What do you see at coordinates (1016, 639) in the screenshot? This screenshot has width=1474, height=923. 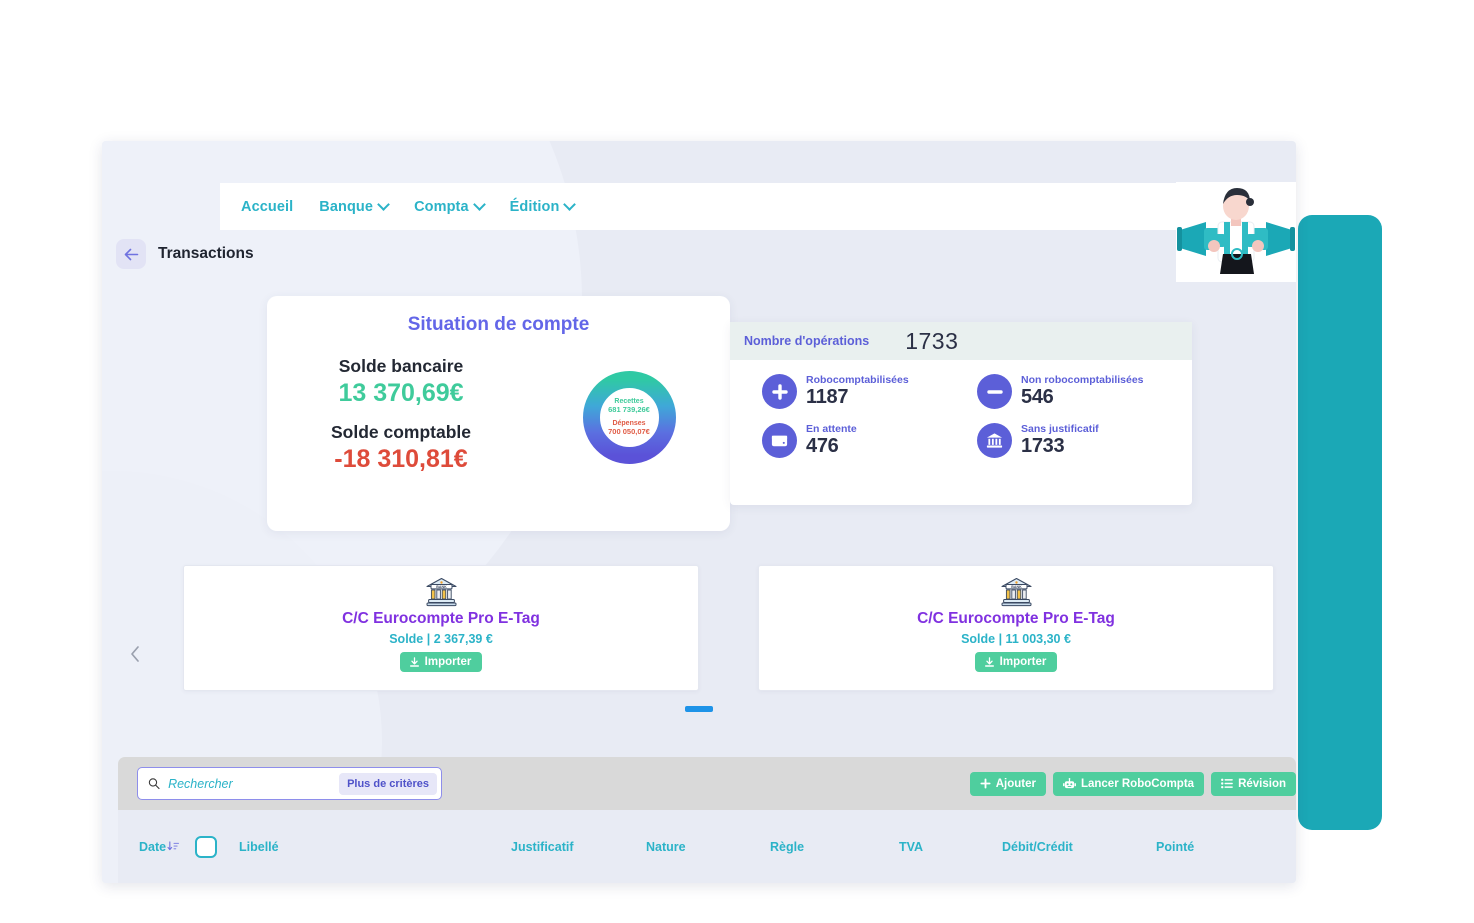 I see `bank-account-balance: Solde | 11 003,30 €` at bounding box center [1016, 639].